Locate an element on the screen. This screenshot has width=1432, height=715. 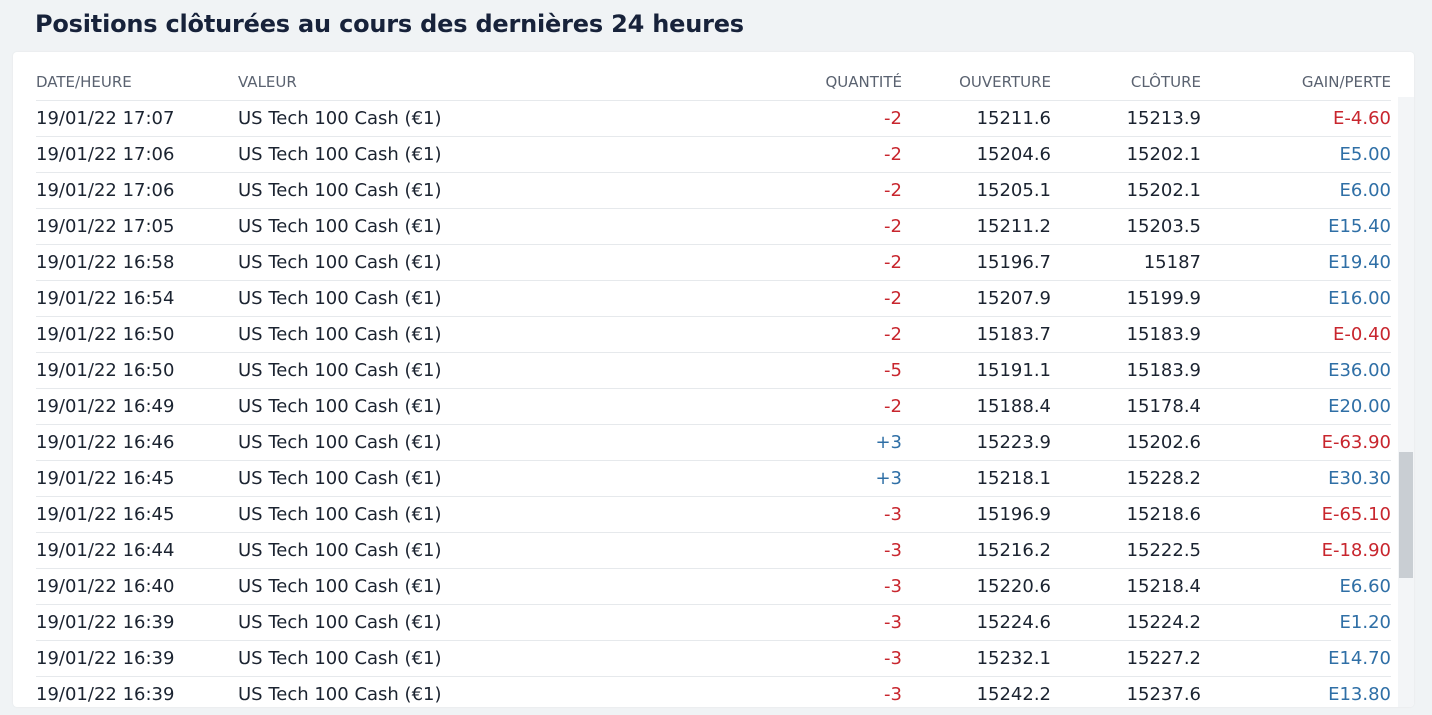
cell-gain-loss: E6.60 is located at coordinates (1365, 586).